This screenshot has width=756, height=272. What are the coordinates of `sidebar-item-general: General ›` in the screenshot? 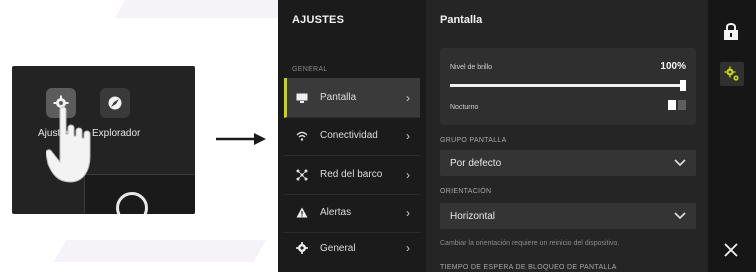 It's located at (352, 248).